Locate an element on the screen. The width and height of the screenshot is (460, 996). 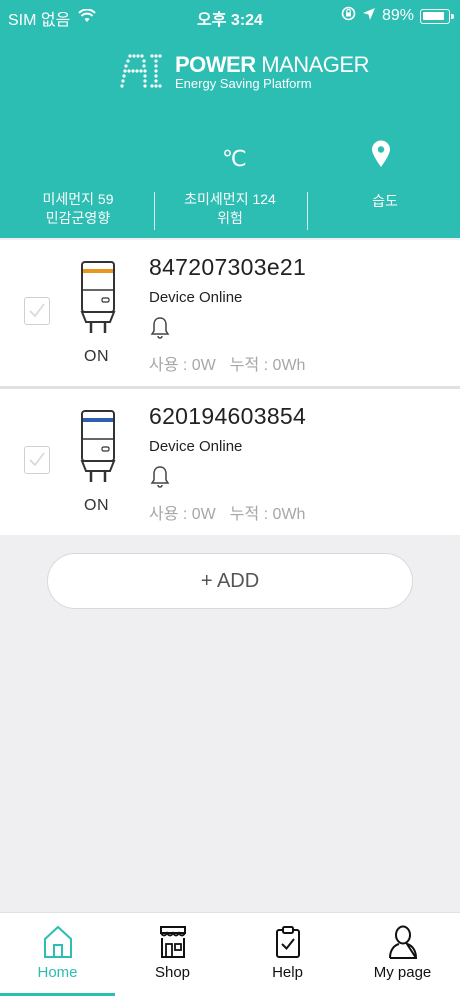
tab-label: My page is located at coordinates (402, 972).